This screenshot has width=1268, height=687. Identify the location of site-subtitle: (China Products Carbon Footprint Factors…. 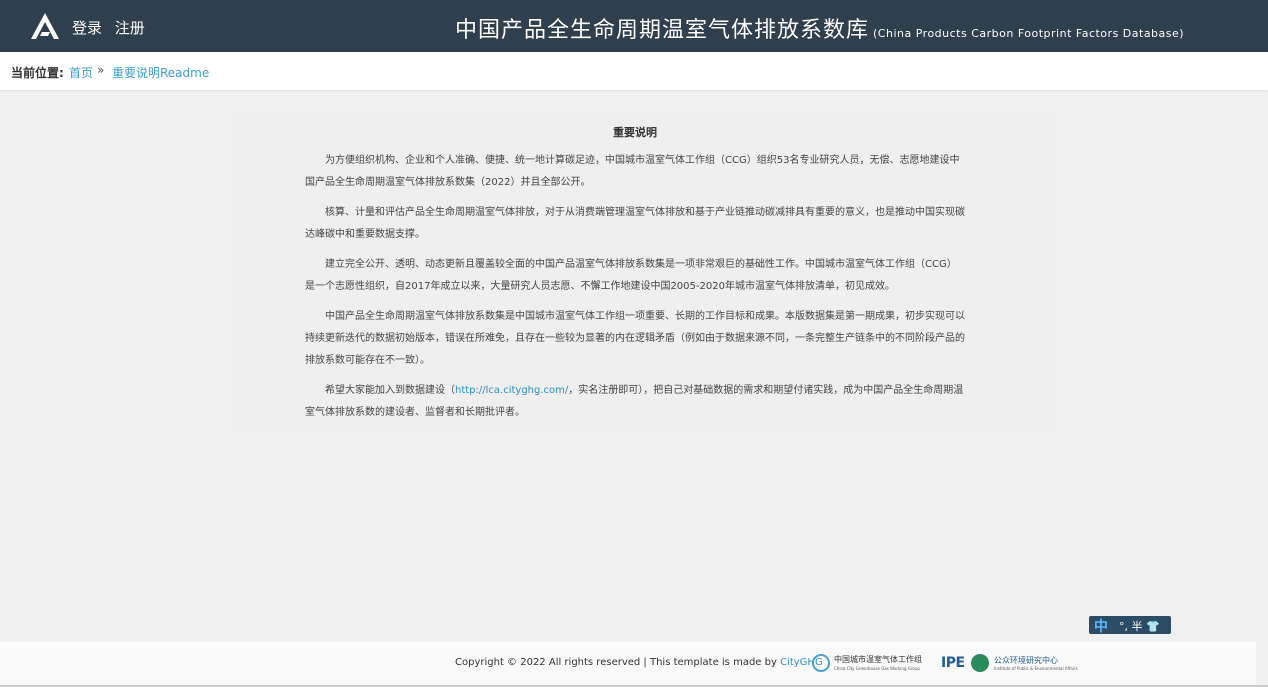
(1029, 33).